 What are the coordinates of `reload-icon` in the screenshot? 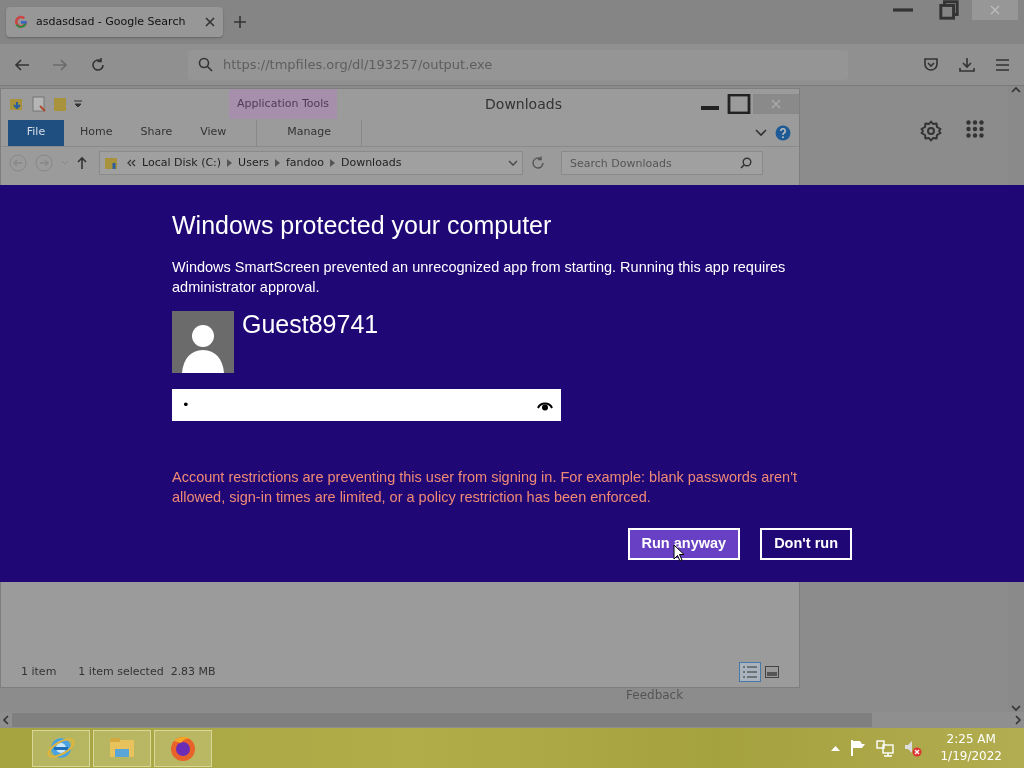 It's located at (98, 64).